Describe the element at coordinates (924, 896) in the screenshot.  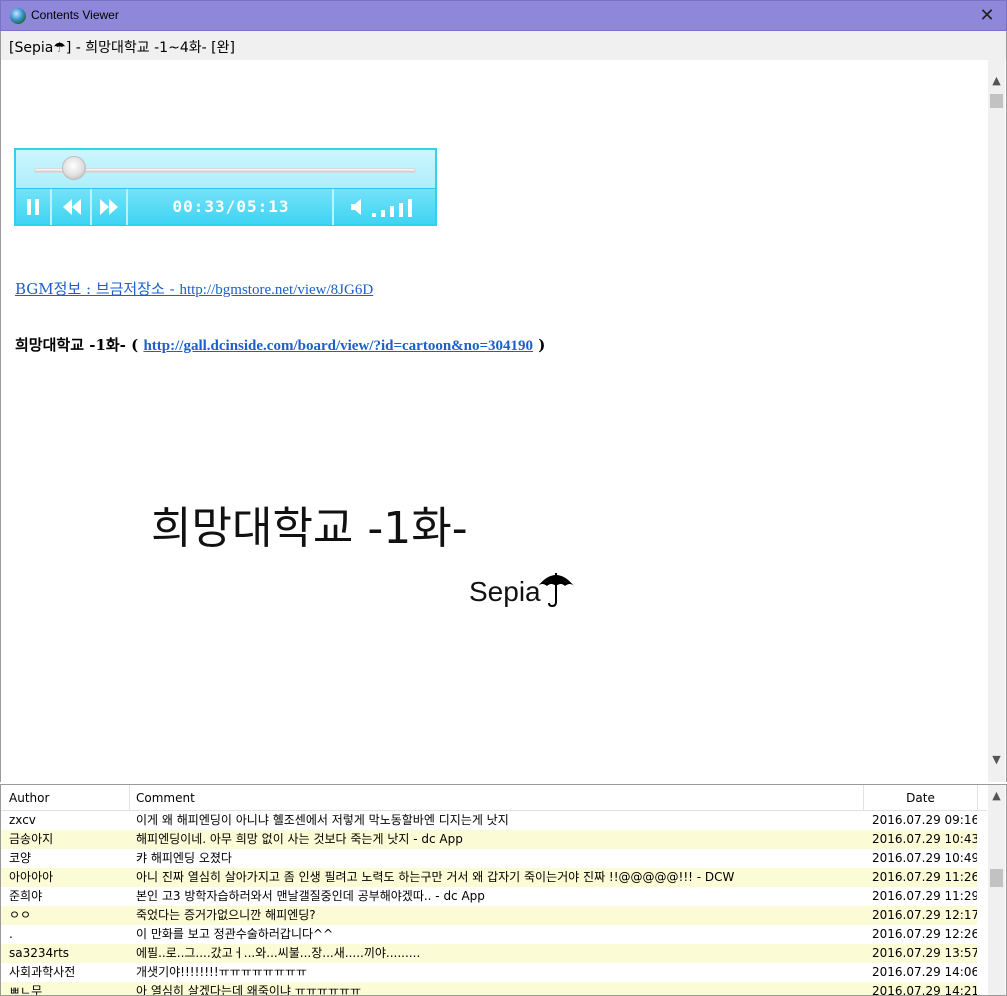
I see `comment-date: 2016.07.29 11:29` at that location.